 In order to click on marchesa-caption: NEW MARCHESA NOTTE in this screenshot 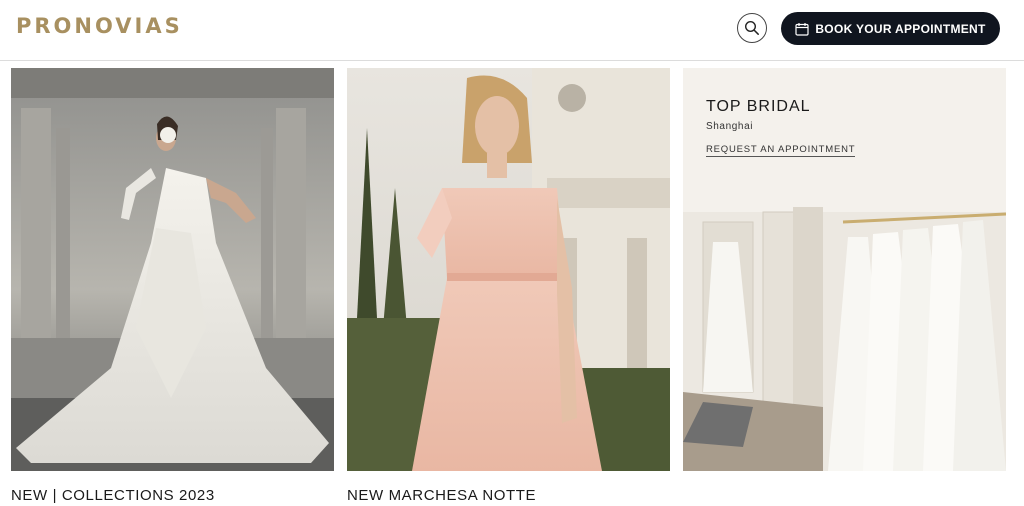, I will do `click(441, 495)`.